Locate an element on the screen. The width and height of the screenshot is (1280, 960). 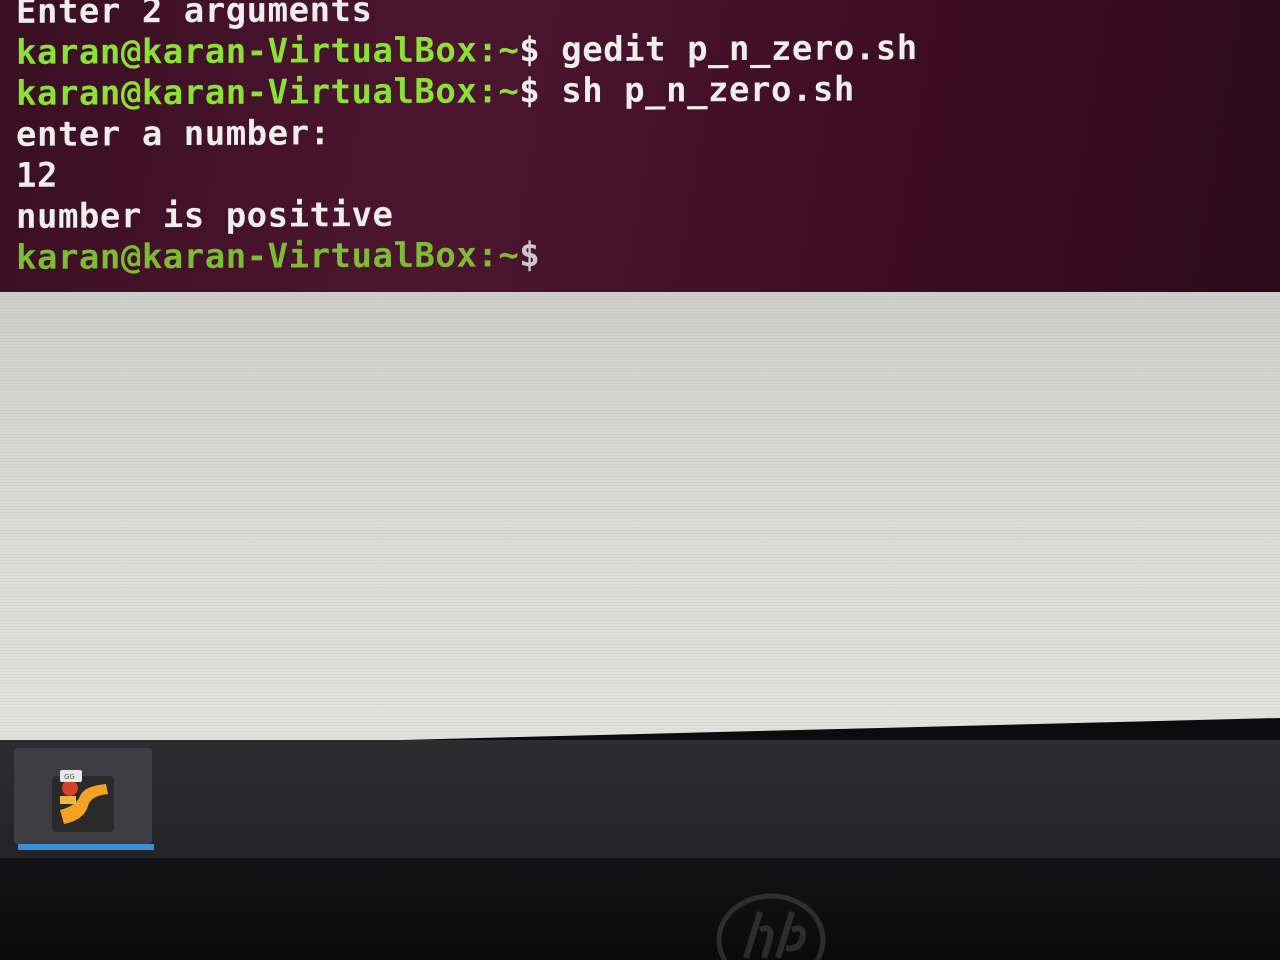
terminal-line: enter a number: is located at coordinates (173, 134).